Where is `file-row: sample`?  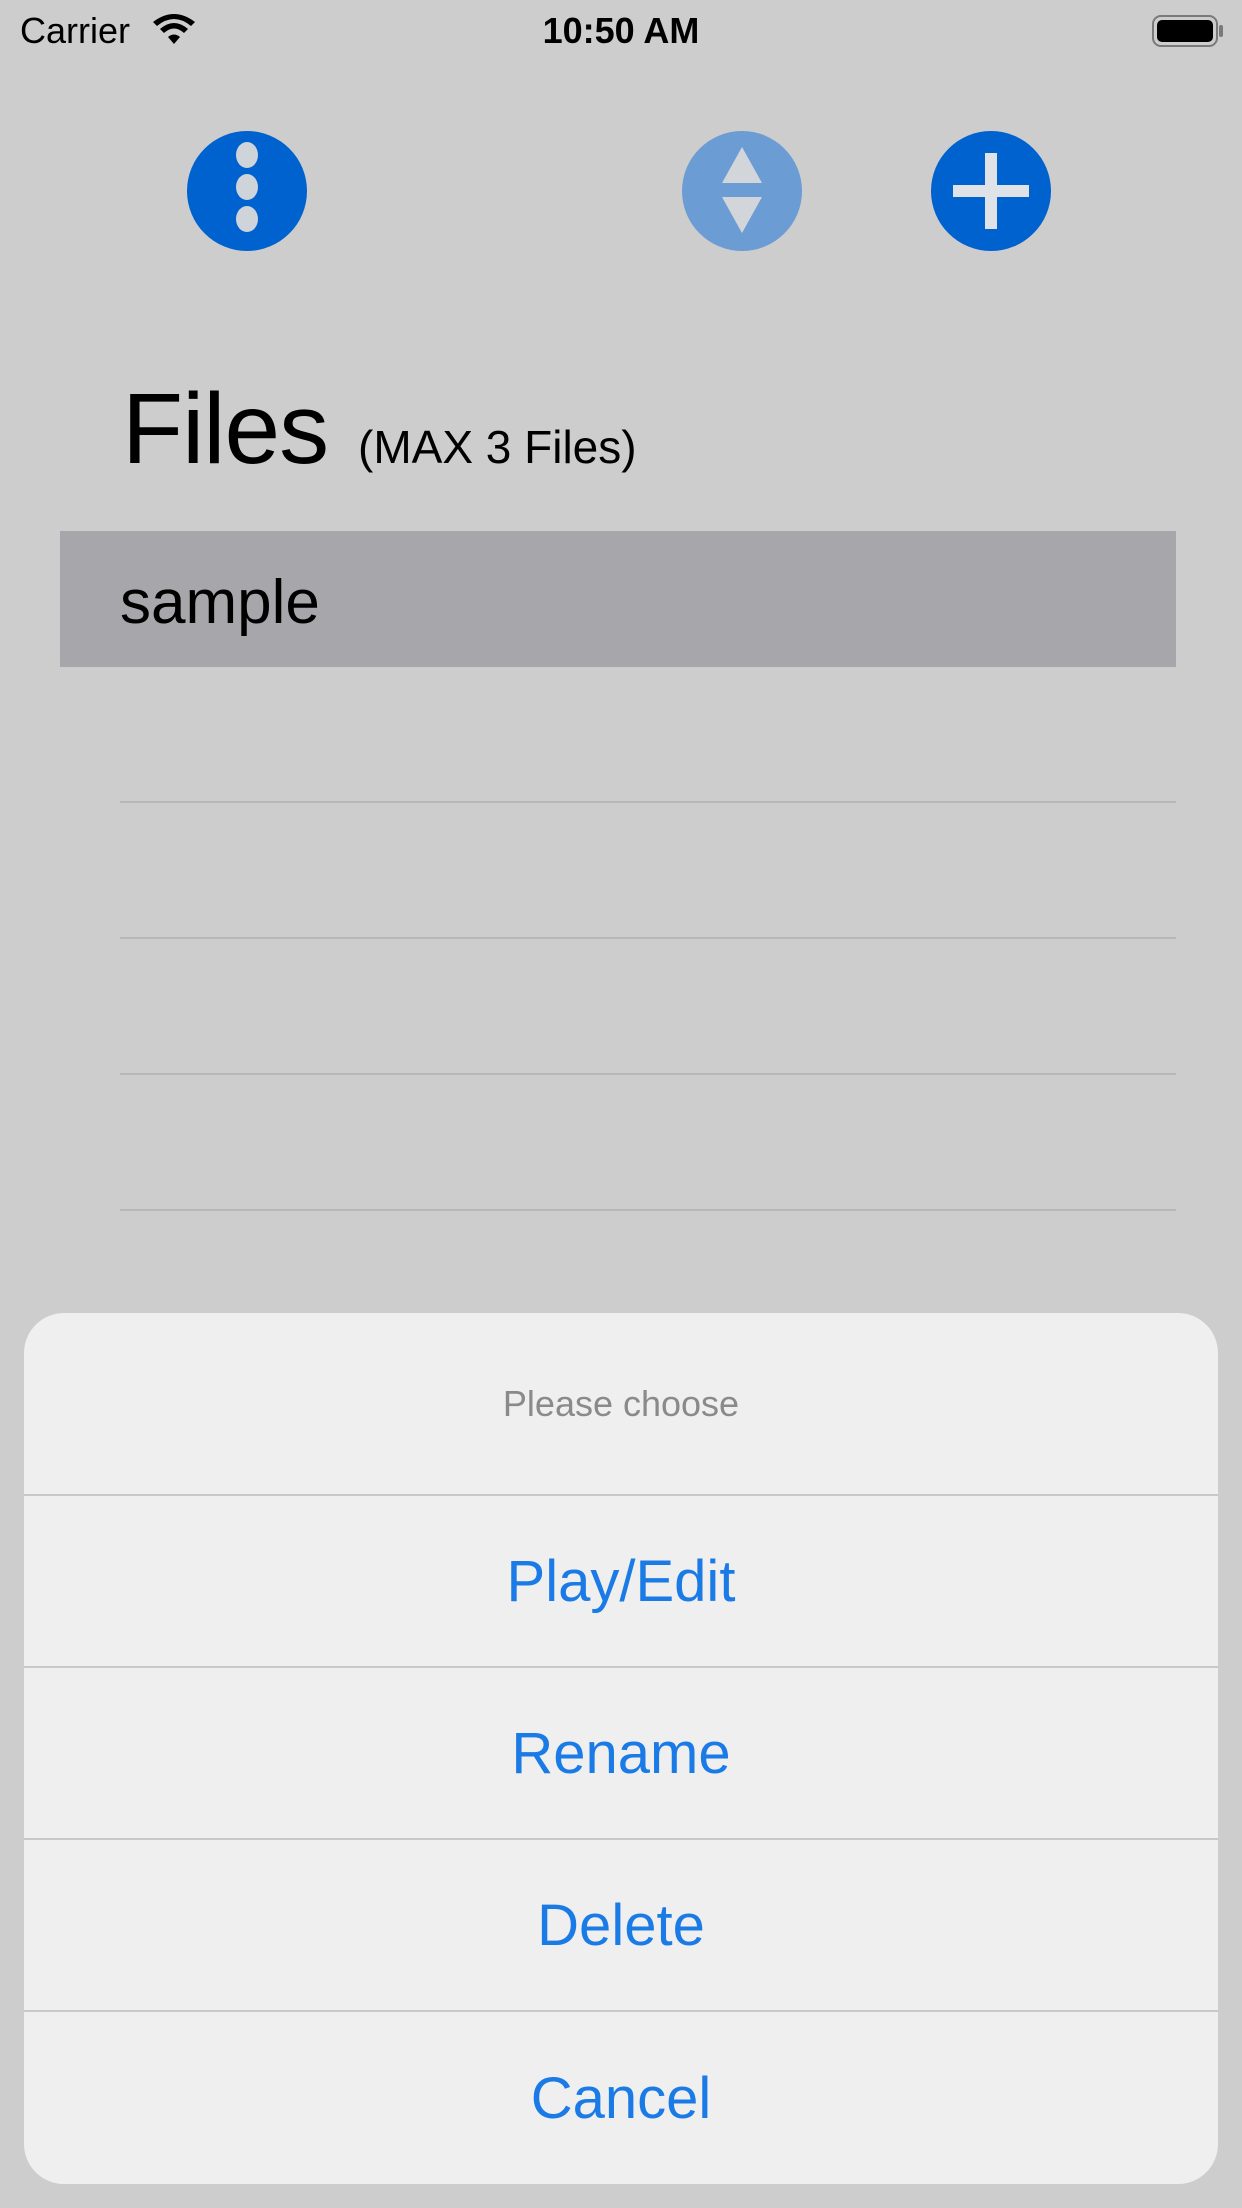 file-row: sample is located at coordinates (618, 599).